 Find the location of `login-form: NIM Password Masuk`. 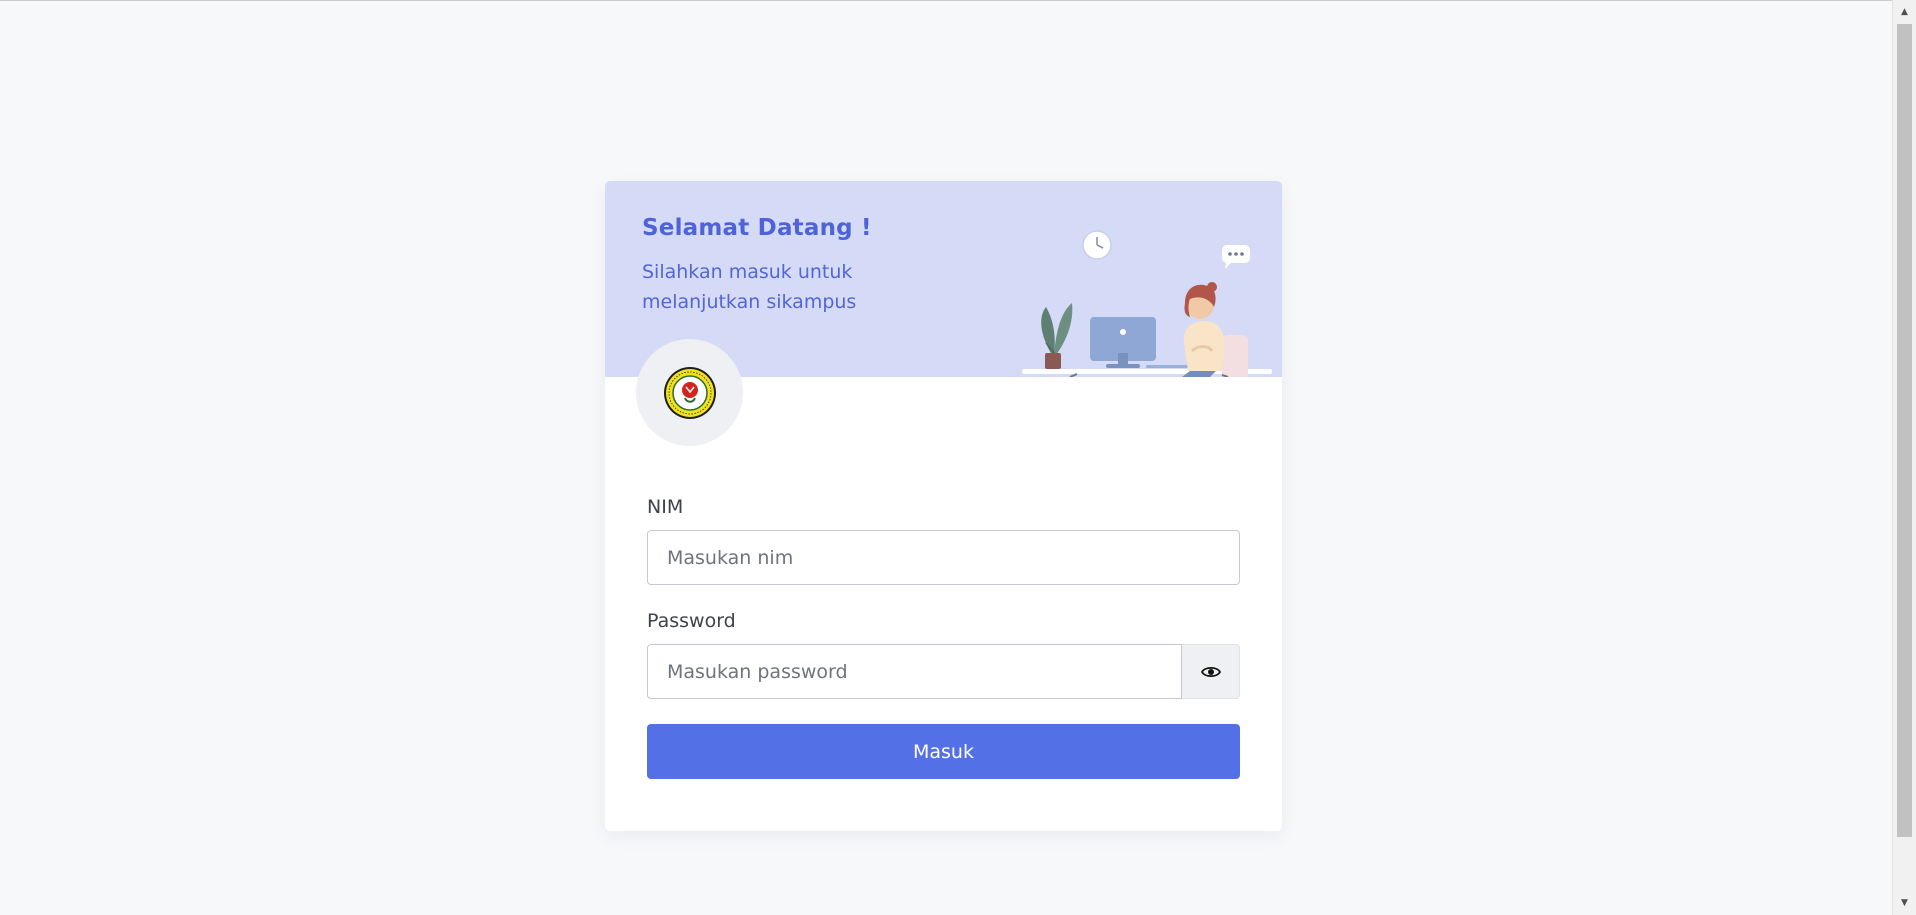

login-form: NIM Password Masuk is located at coordinates (943, 637).